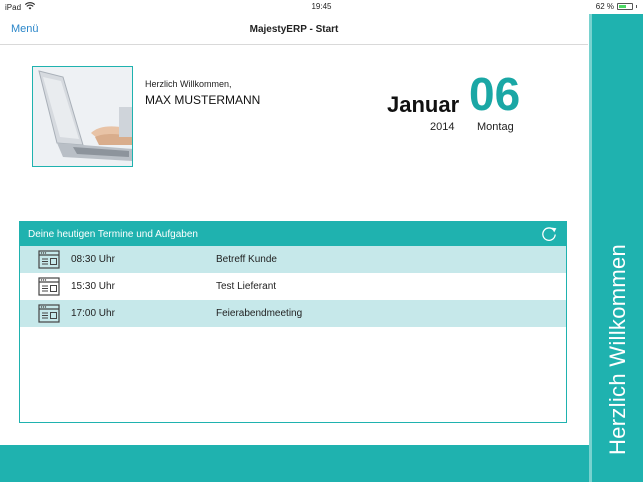  What do you see at coordinates (93, 259) in the screenshot?
I see `appointment-time: 08:30 Uhr` at bounding box center [93, 259].